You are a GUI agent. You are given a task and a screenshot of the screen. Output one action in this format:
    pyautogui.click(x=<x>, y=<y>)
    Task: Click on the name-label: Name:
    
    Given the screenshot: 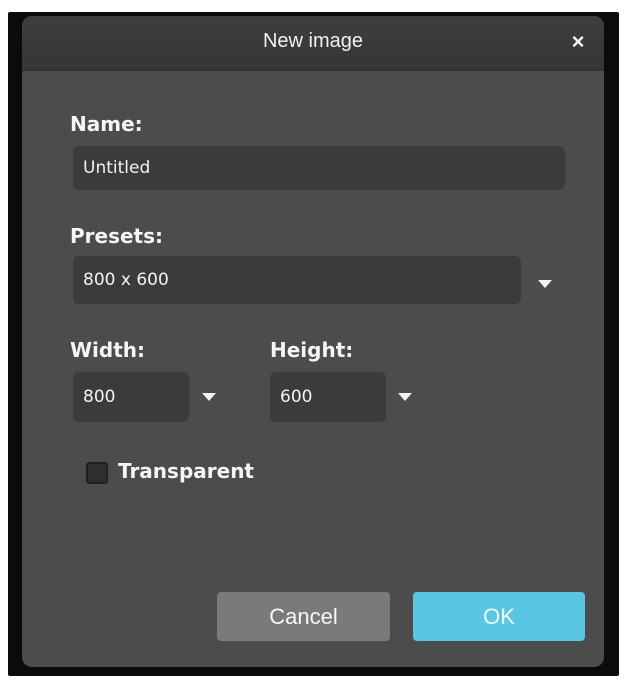 What is the action you would take?
    pyautogui.click(x=106, y=124)
    